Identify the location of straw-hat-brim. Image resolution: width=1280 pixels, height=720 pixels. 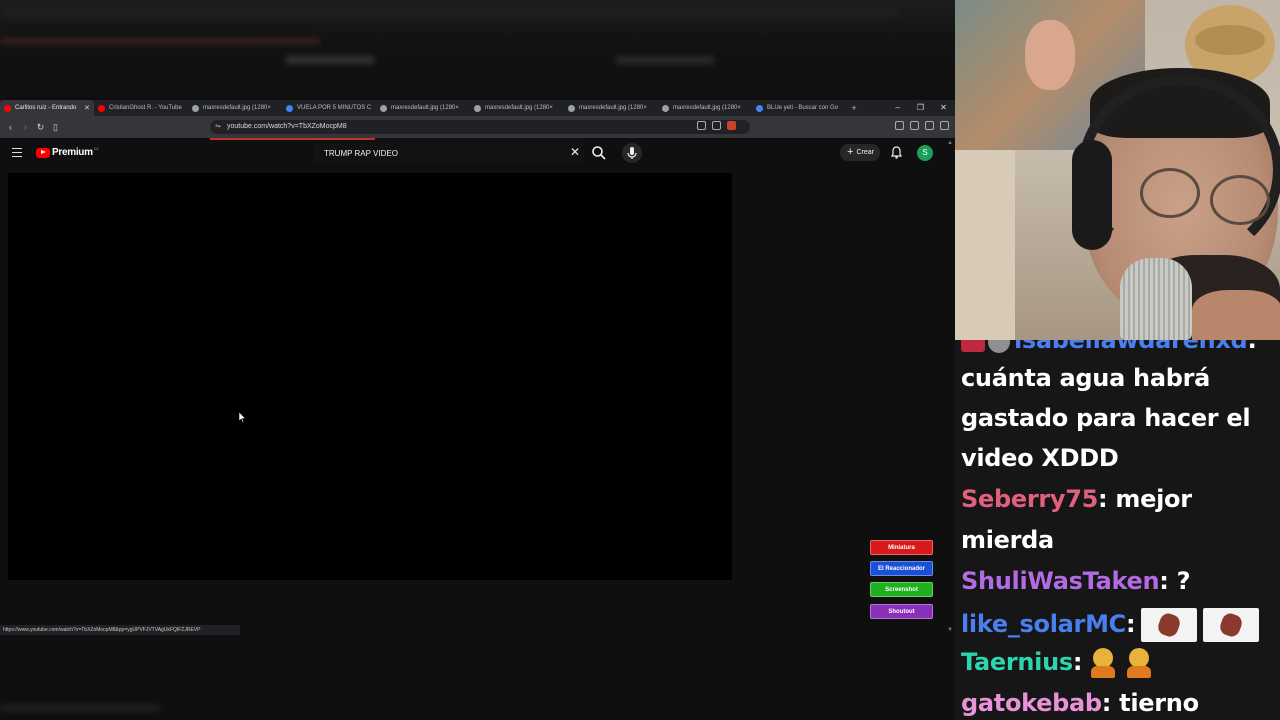
(1230, 40).